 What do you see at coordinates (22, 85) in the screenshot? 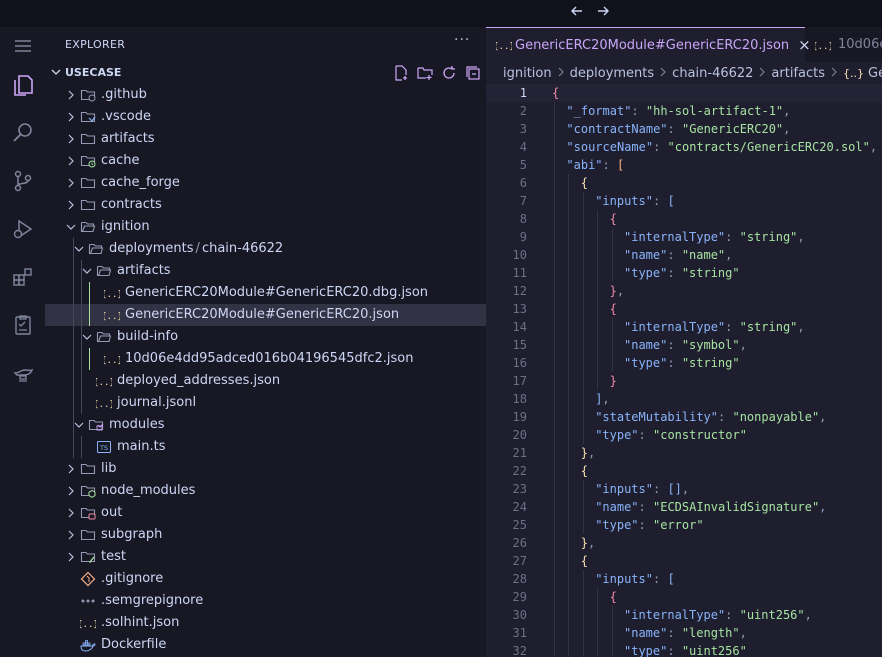
I see `explorer-icon` at bounding box center [22, 85].